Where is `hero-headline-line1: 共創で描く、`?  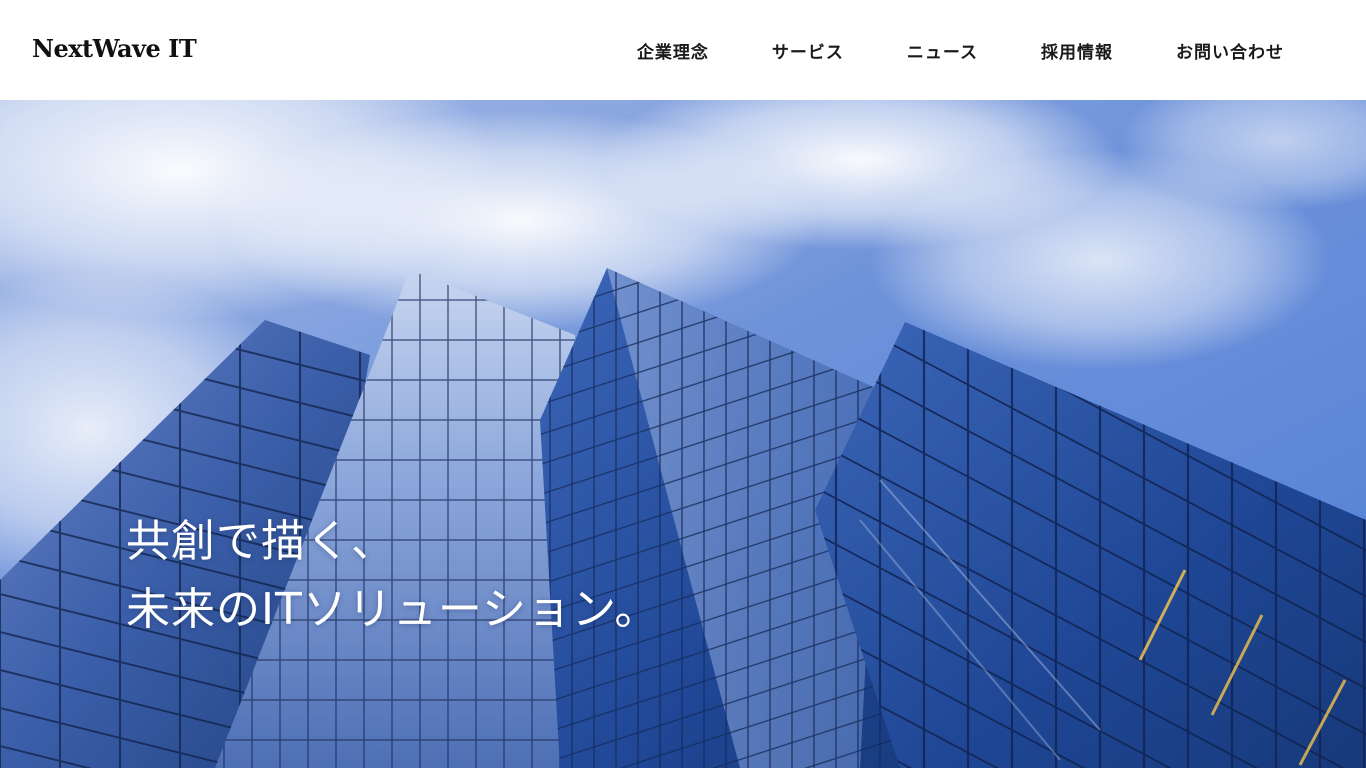
hero-headline-line1: 共創で描く、 is located at coordinates (261, 541).